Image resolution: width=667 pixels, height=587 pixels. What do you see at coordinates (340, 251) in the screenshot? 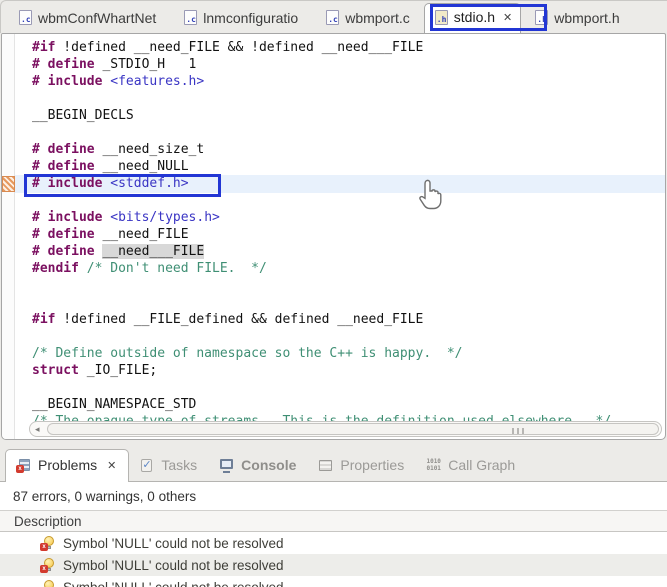
I see `code-line: # define __need___FILE` at bounding box center [340, 251].